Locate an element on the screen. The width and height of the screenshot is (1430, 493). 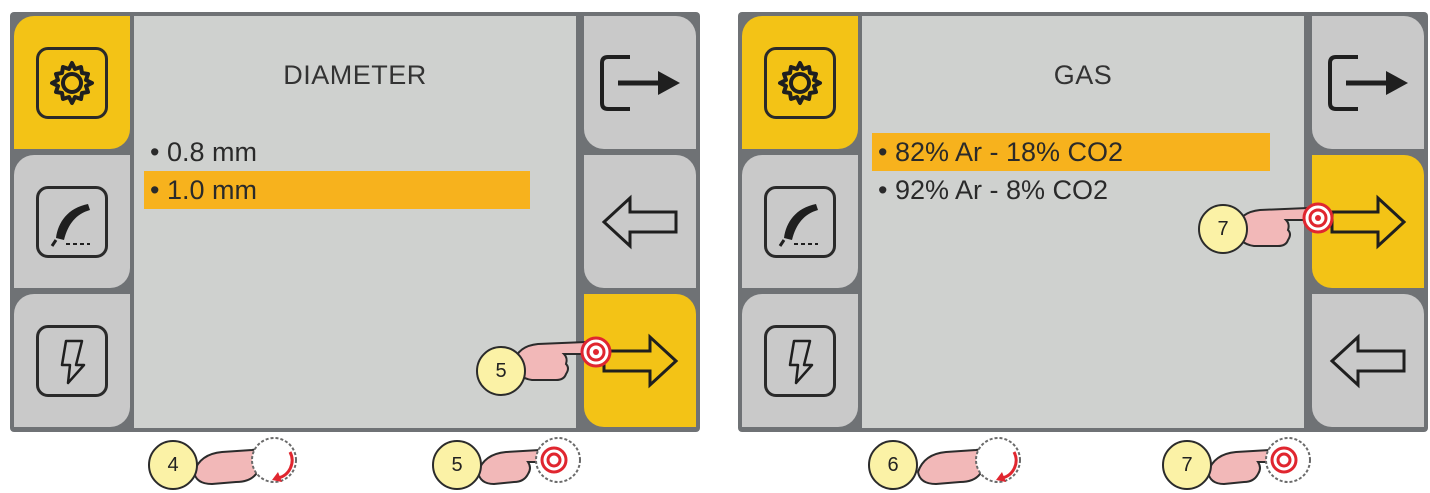
arrow-right-icon is located at coordinates (1368, 221).